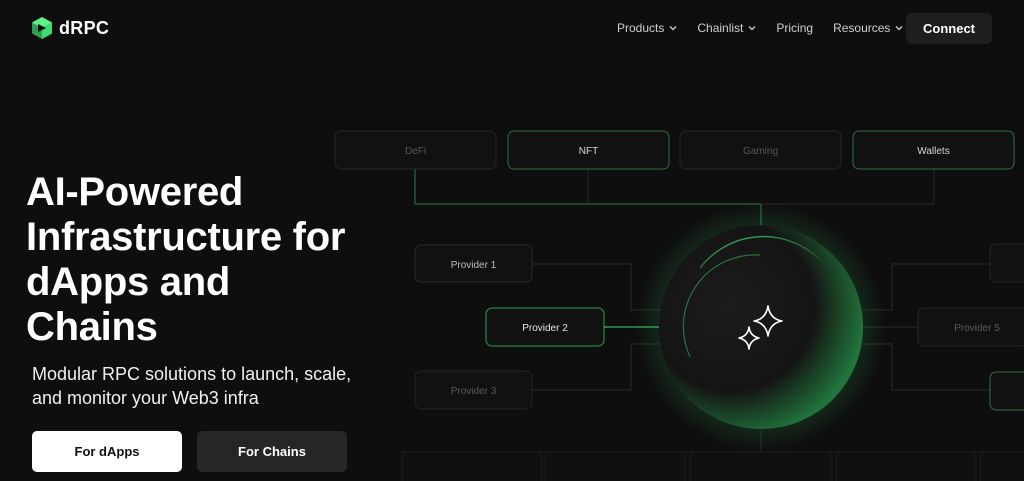  I want to click on category-label: NFT, so click(588, 151).